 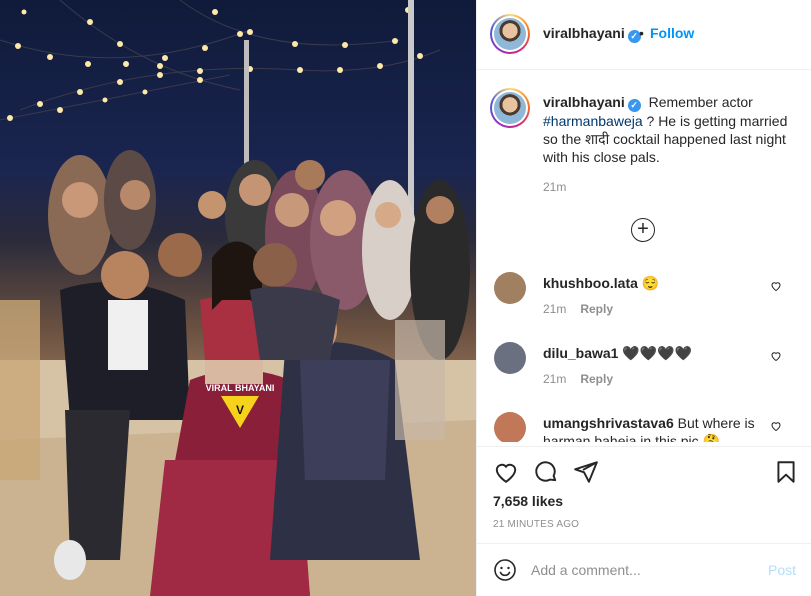 I want to click on caption-prefix: Remember actor, so click(x=700, y=102).